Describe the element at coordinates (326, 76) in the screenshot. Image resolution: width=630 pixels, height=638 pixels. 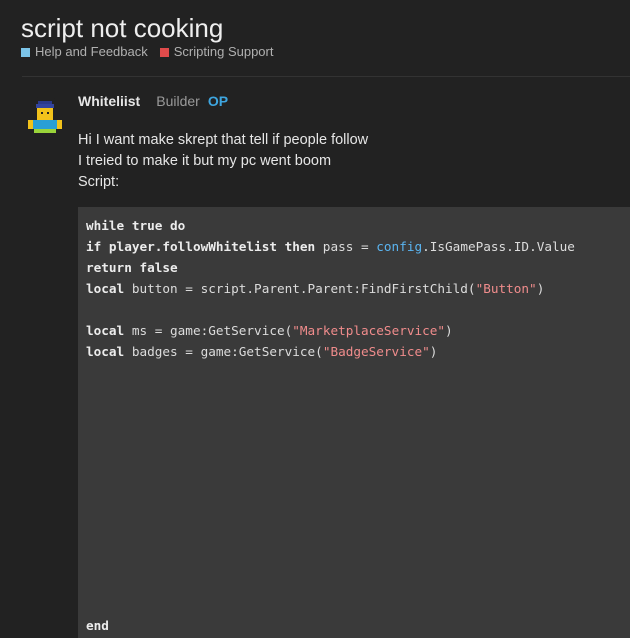
I see `topic-divider` at that location.